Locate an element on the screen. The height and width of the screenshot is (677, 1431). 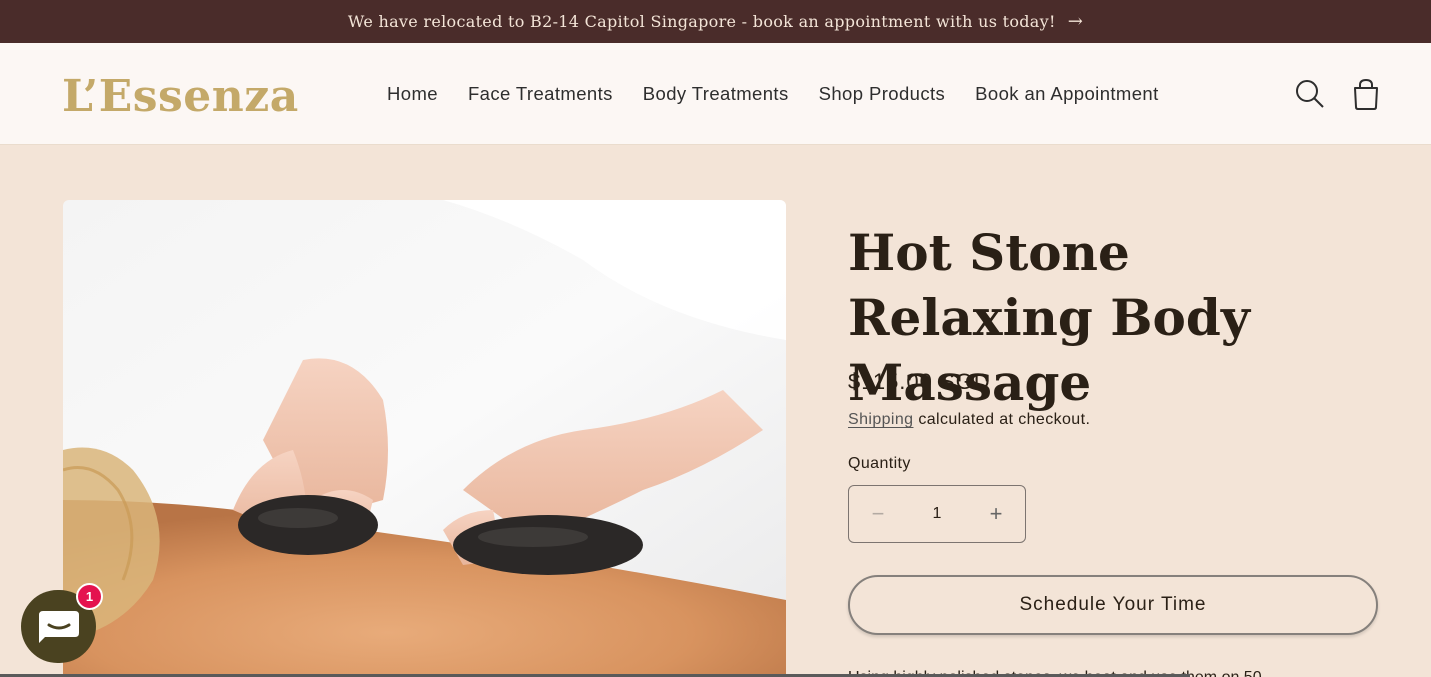
nav-face-treatments: Face Treatments is located at coordinates (540, 94).